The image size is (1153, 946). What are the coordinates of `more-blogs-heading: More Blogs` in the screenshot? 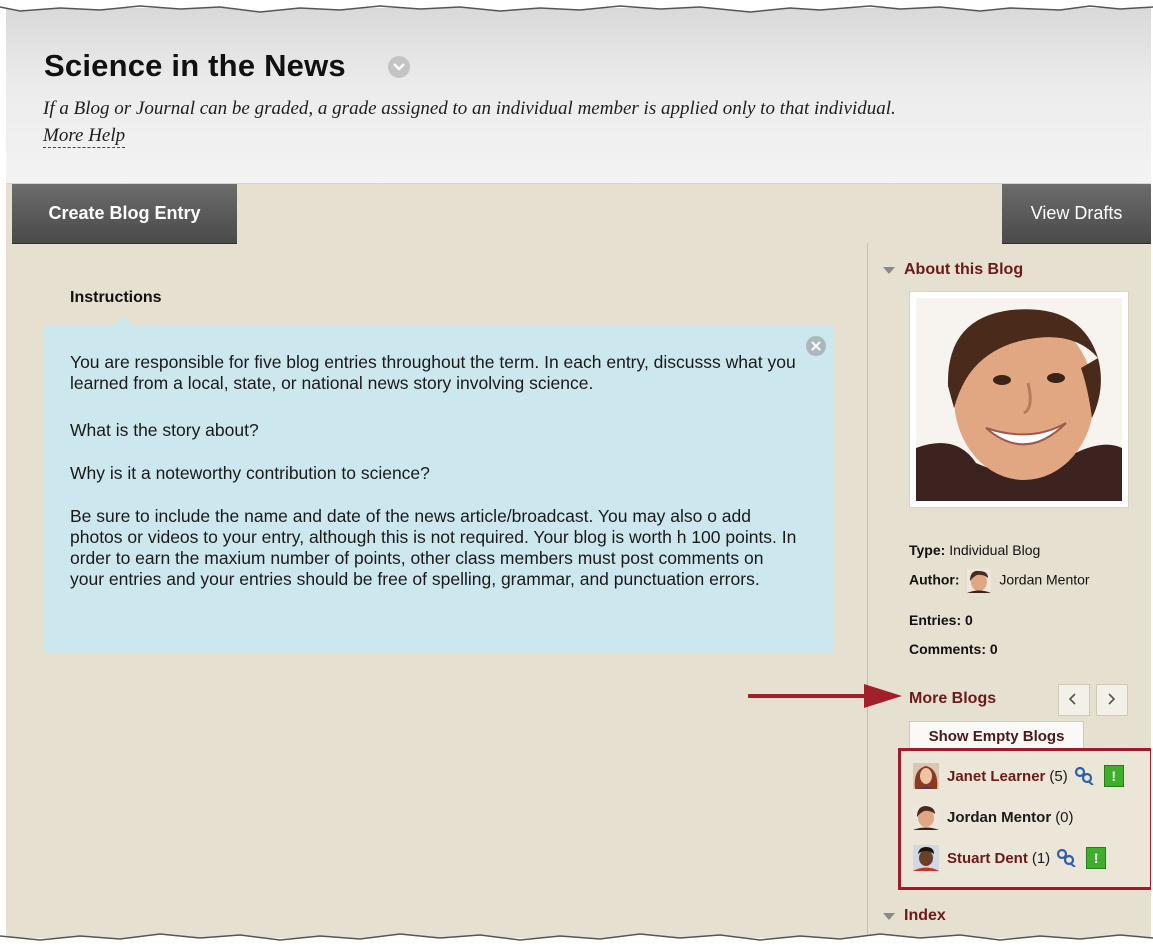 It's located at (952, 699).